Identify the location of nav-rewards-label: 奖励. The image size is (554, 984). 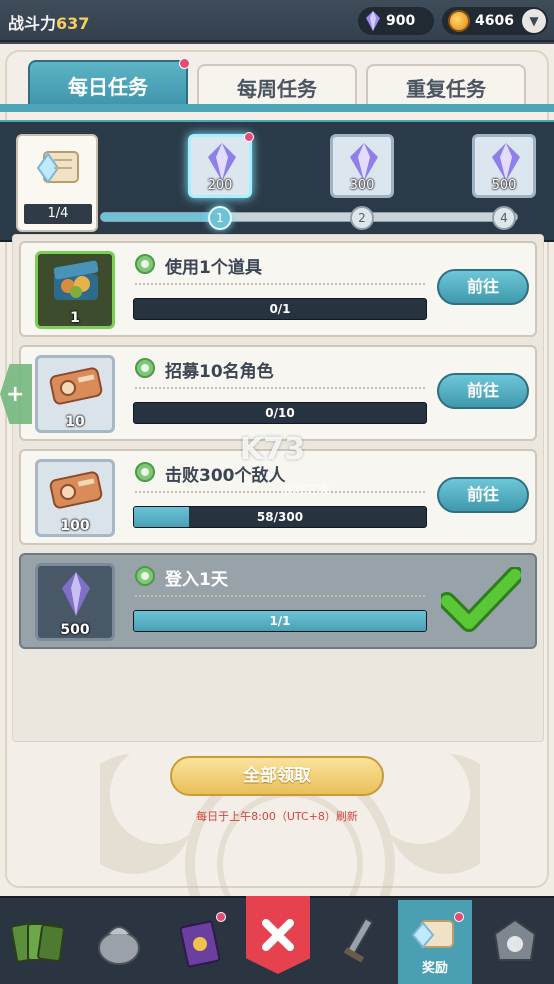
(434, 968).